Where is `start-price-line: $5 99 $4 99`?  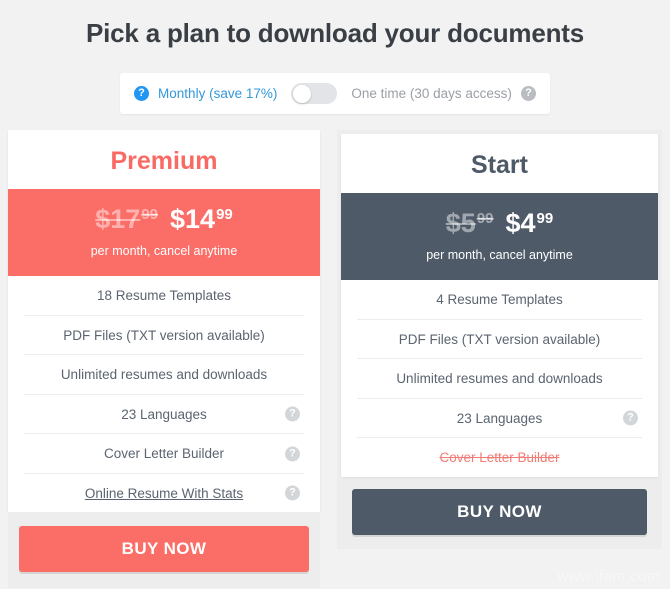 start-price-line: $5 99 $4 99 is located at coordinates (499, 223).